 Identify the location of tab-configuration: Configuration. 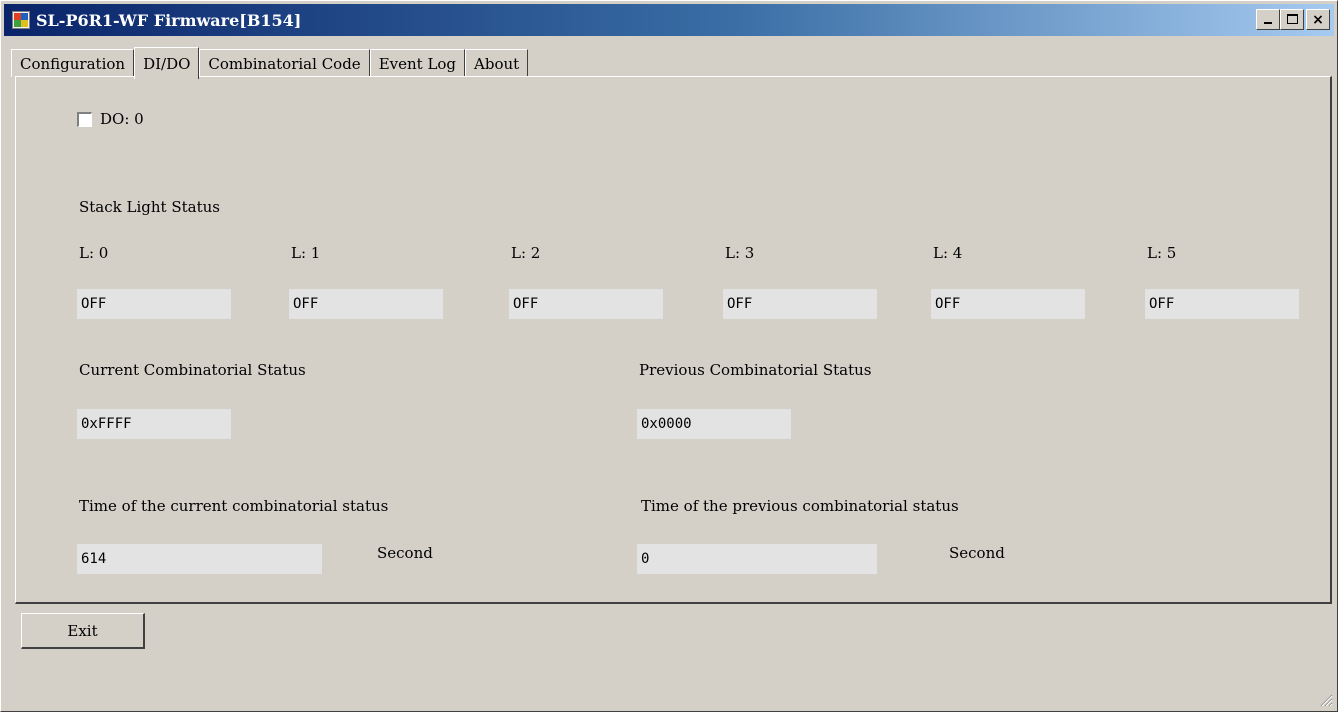
(73, 63).